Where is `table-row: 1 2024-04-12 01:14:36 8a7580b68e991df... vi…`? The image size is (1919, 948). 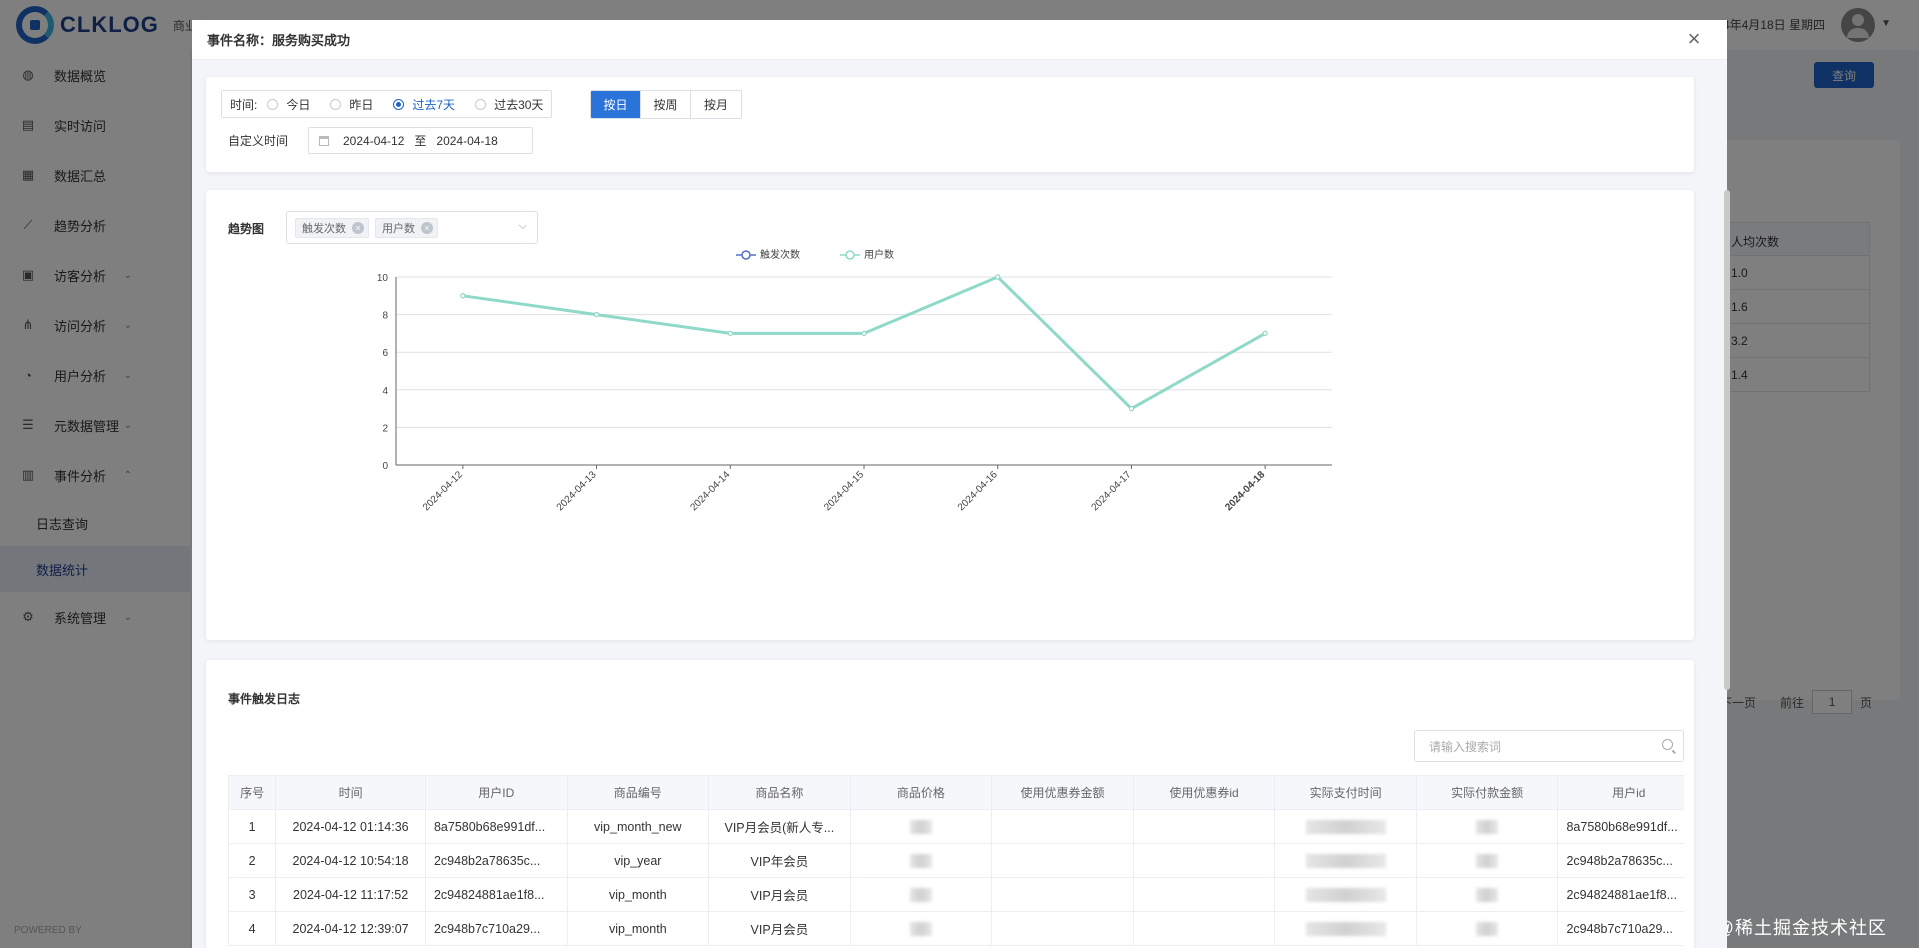
table-row: 1 2024-04-12 01:14:36 8a7580b68e991df... vi… is located at coordinates (956, 826).